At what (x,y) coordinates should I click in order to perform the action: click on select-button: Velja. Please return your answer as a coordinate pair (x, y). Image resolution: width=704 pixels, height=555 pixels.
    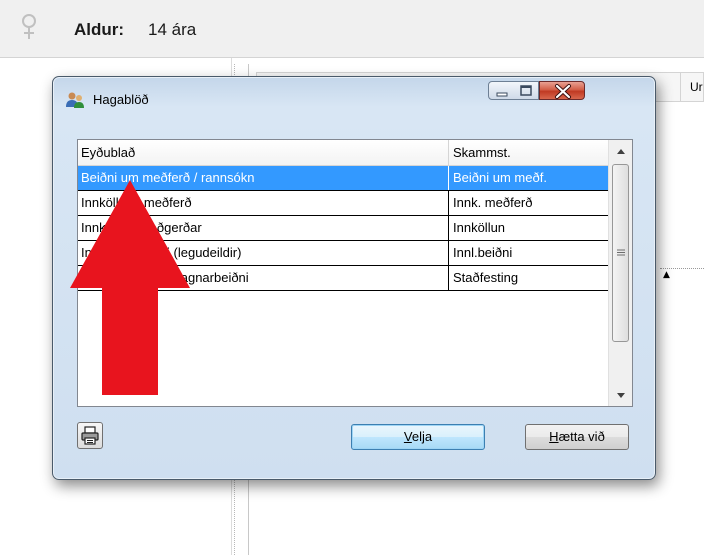
    Looking at the image, I should click on (418, 437).